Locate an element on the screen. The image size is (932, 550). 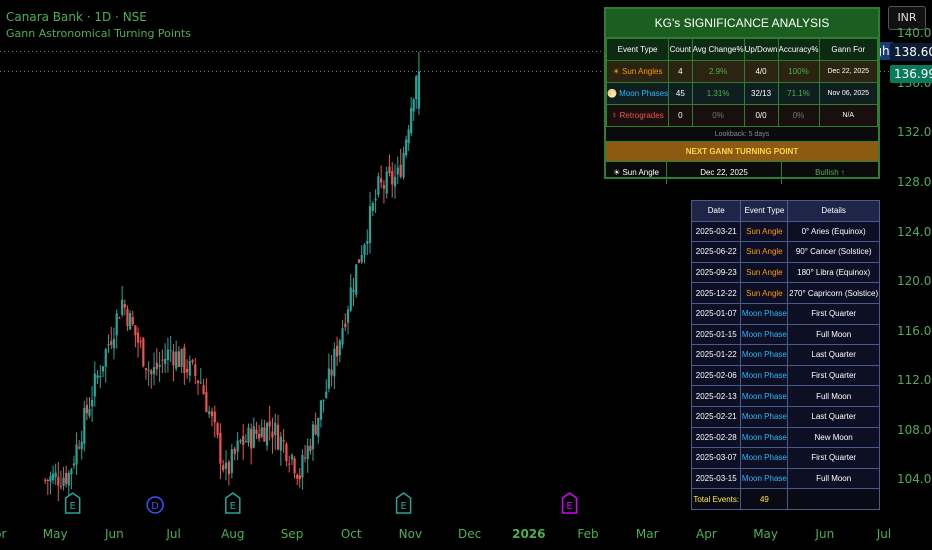
price-tick-label: 108.00 is located at coordinates (914, 429).